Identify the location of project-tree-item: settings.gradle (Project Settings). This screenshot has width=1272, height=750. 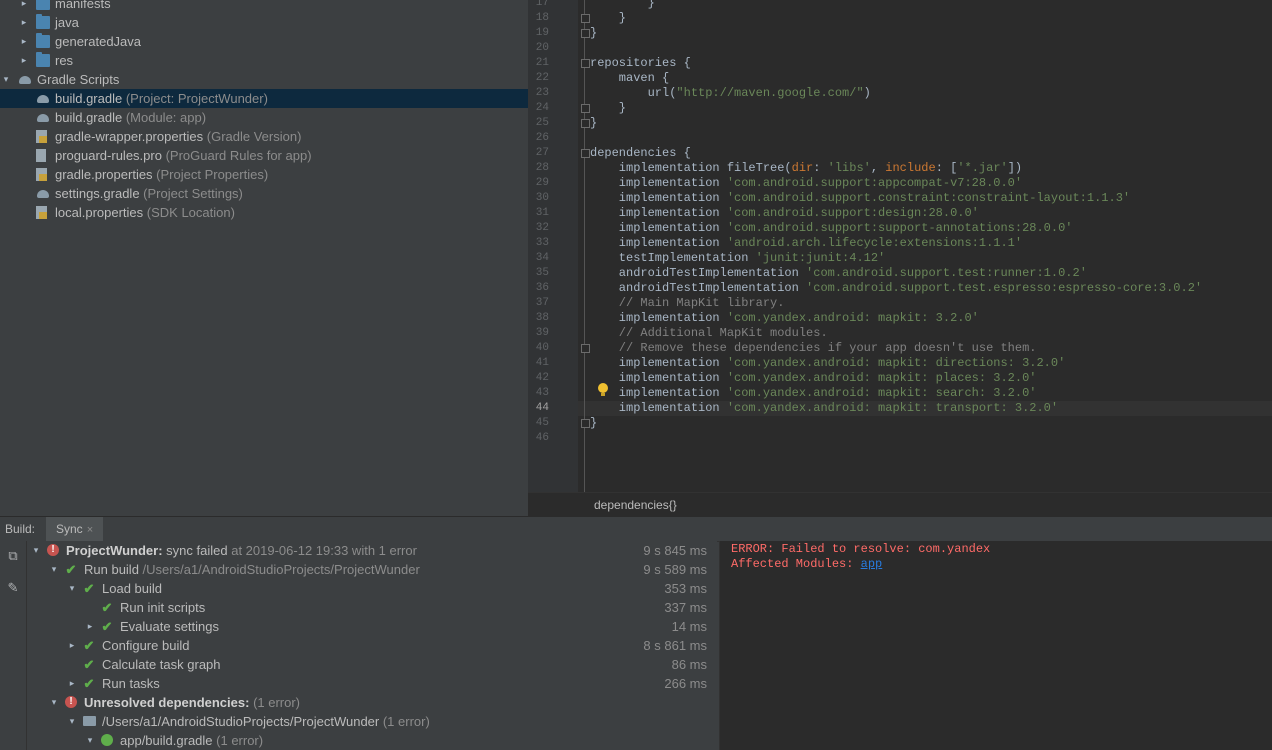
(264, 193).